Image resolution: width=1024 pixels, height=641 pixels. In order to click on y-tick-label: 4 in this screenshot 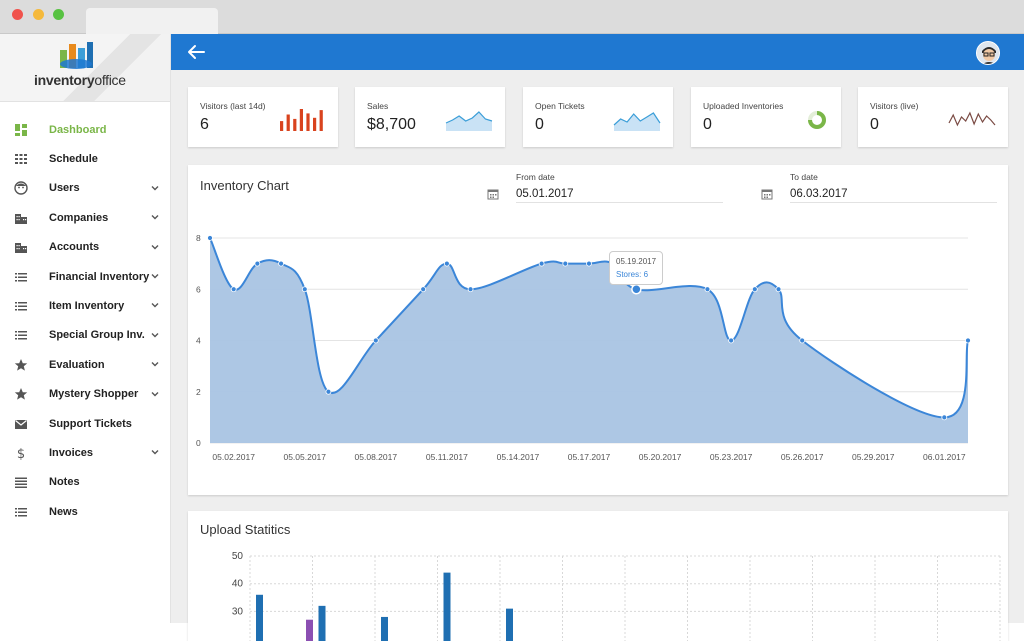, I will do `click(198, 341)`.